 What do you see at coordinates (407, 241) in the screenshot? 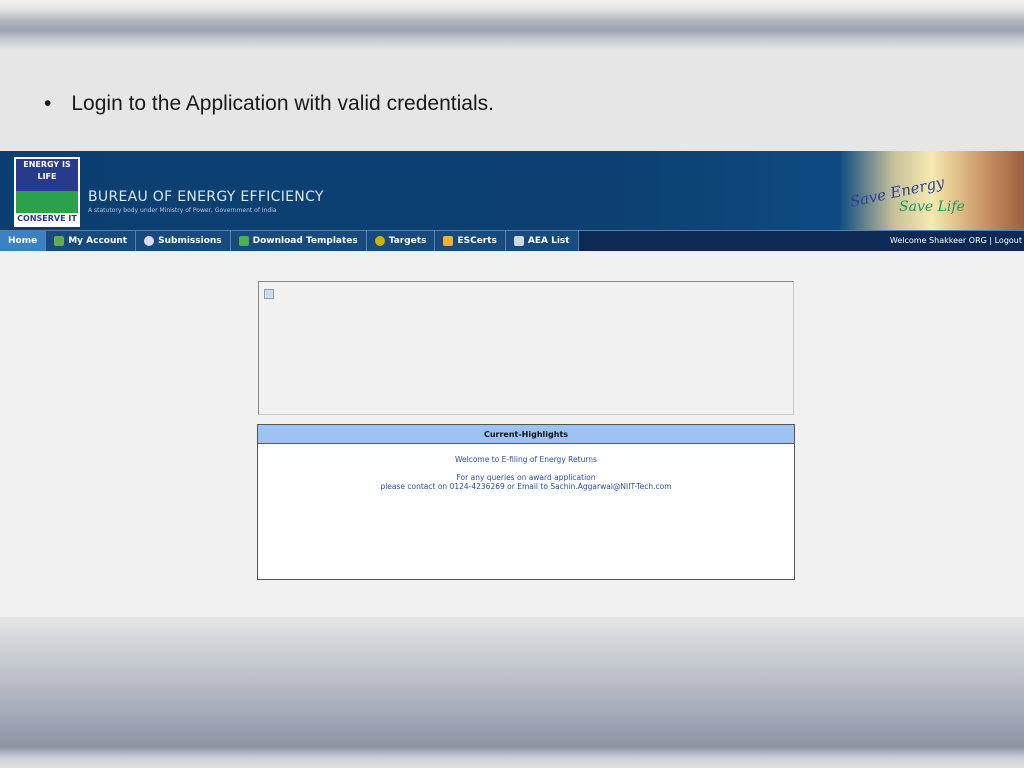
I see `nav-label: Targets` at bounding box center [407, 241].